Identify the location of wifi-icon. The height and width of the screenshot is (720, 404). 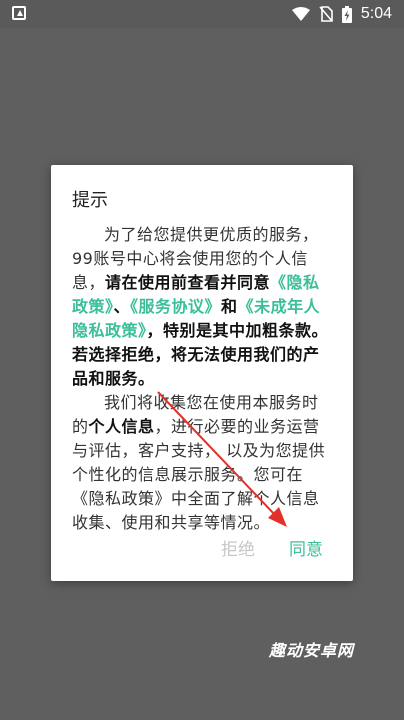
(300, 14).